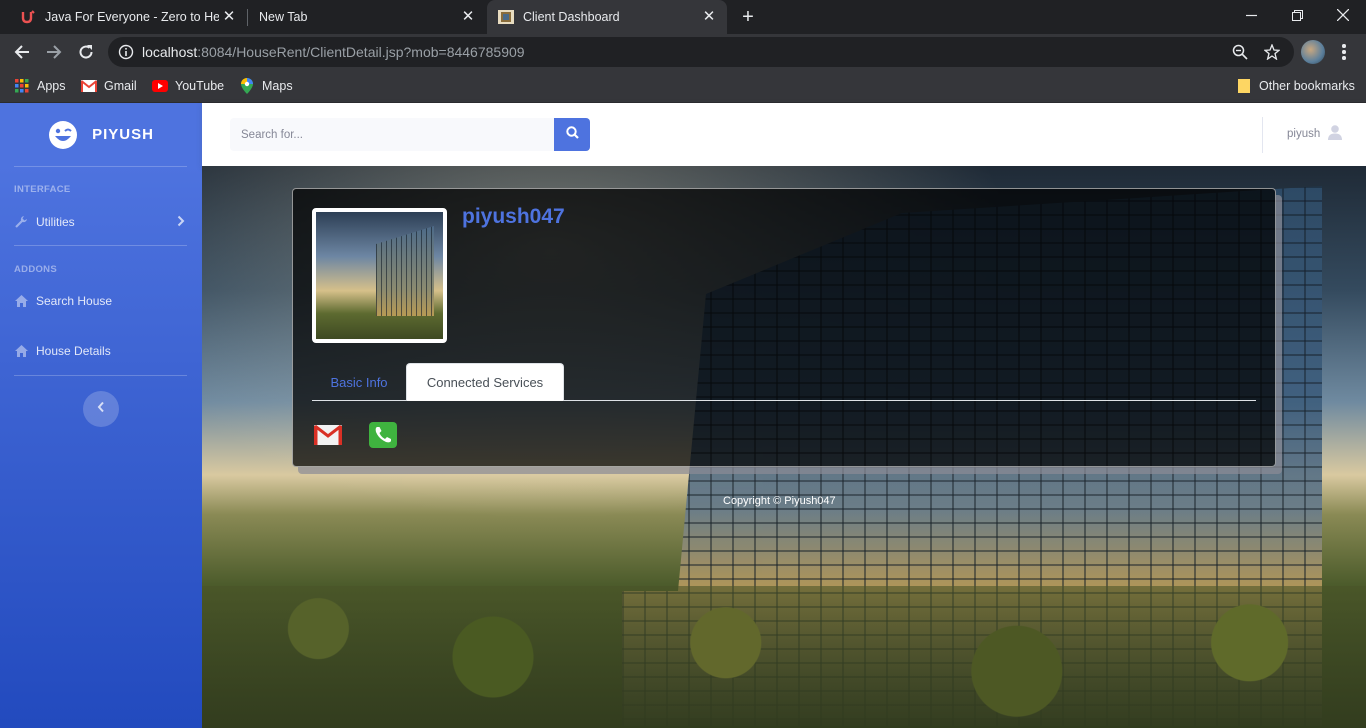 The height and width of the screenshot is (728, 1366). What do you see at coordinates (1335, 134) in the screenshot?
I see `user-icon` at bounding box center [1335, 134].